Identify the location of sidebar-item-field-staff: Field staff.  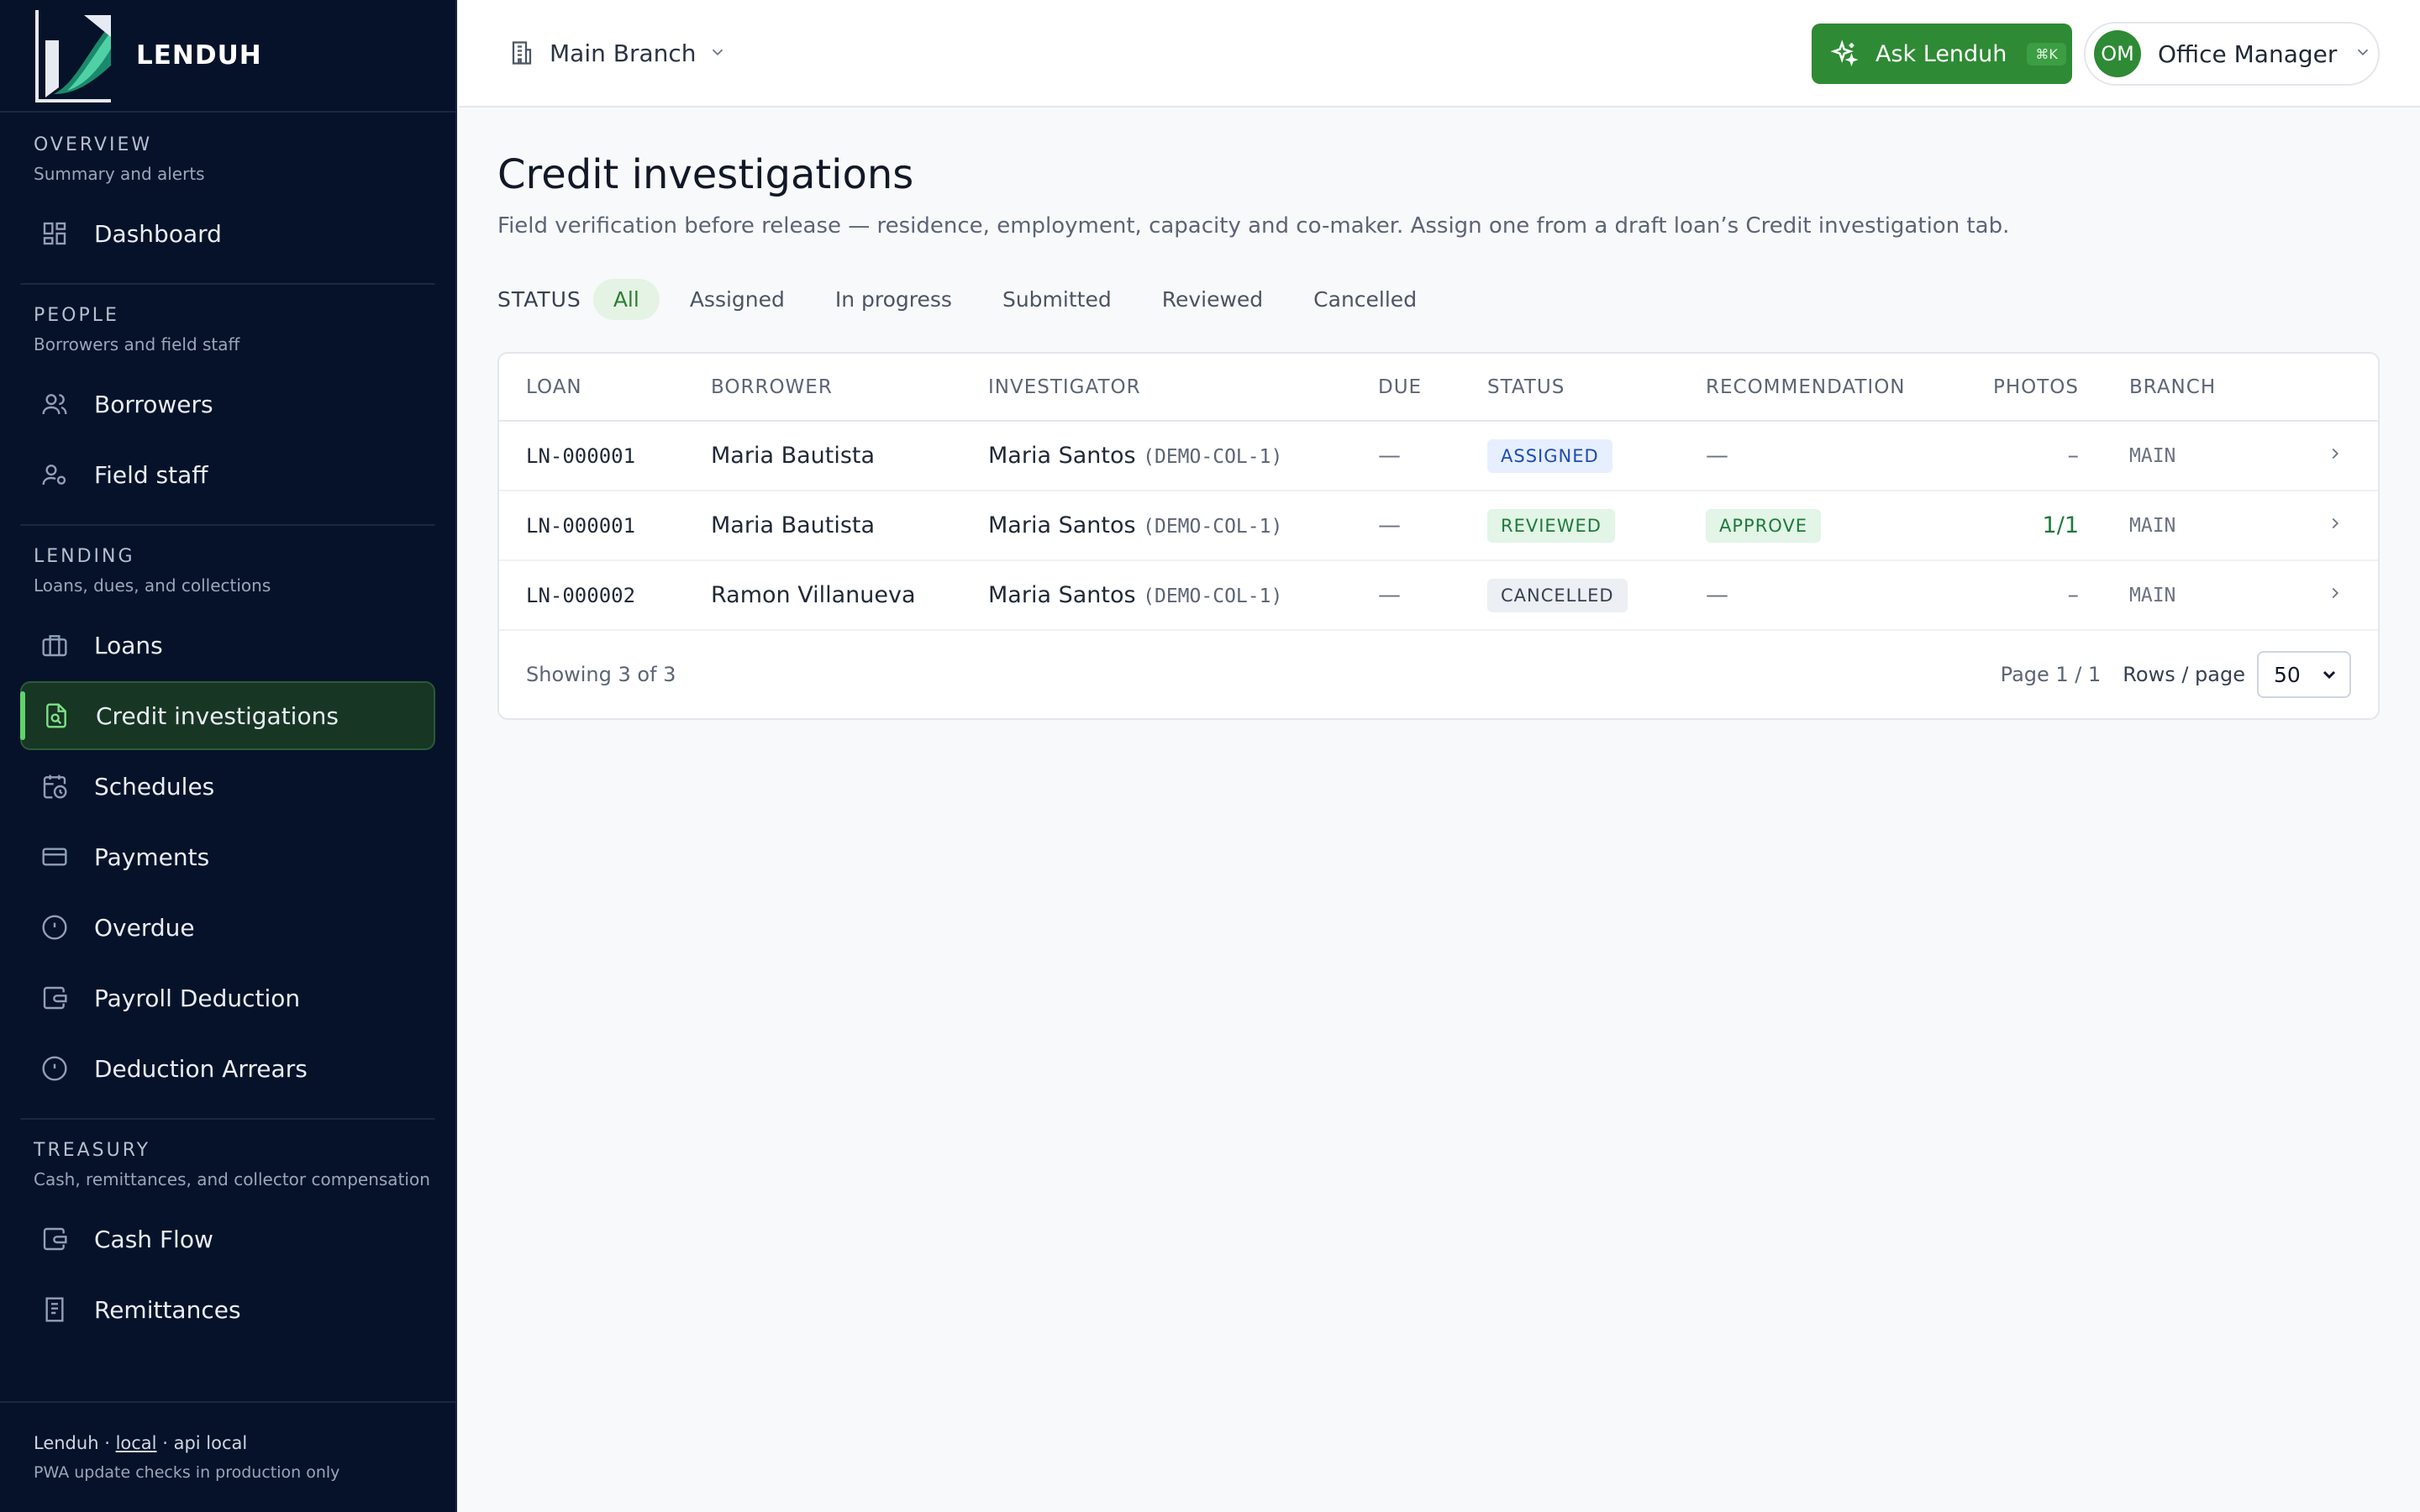
(227, 474).